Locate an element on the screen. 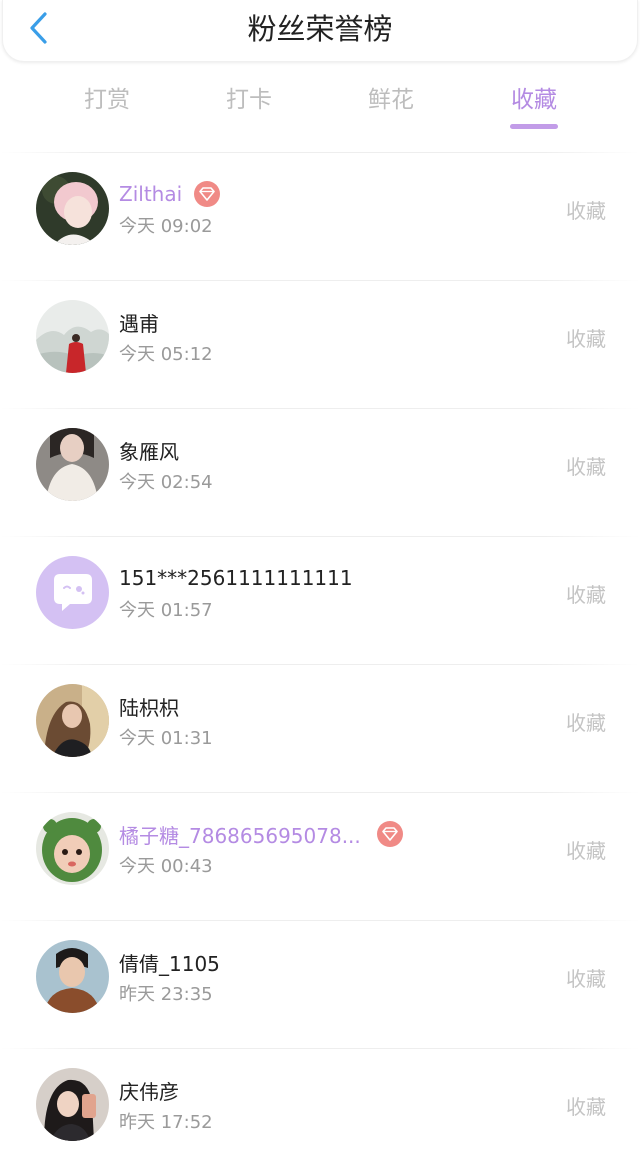 This screenshot has height=1151, width=640. page-title: 粉丝荣誉榜 is located at coordinates (320, 29).